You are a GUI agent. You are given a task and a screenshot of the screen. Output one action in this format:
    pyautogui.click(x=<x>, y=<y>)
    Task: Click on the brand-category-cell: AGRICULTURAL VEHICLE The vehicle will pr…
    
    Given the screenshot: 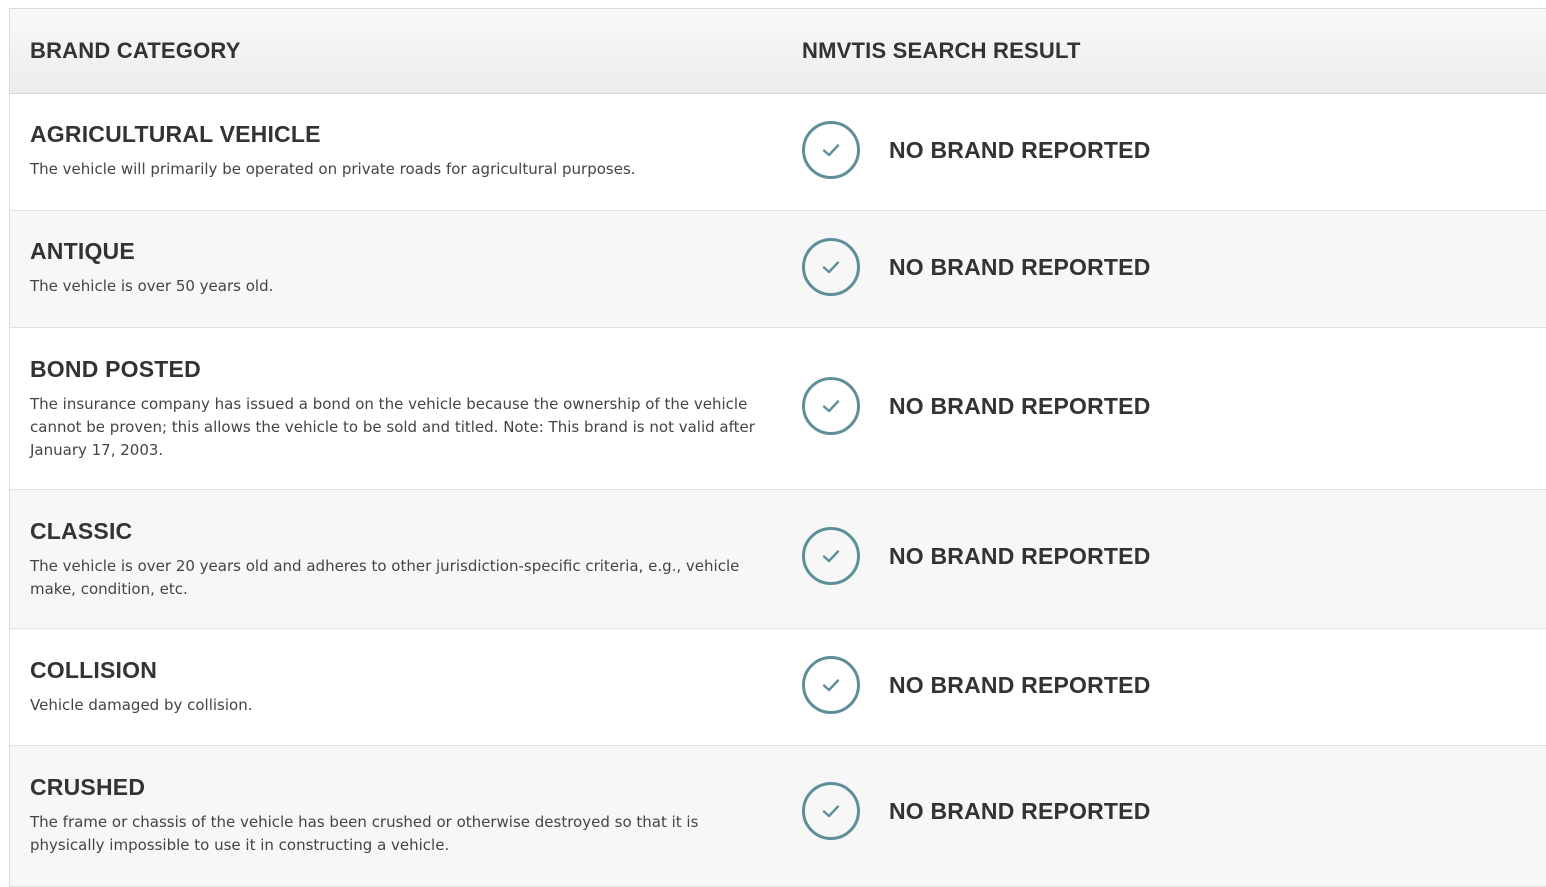 What is the action you would take?
    pyautogui.click(x=392, y=151)
    